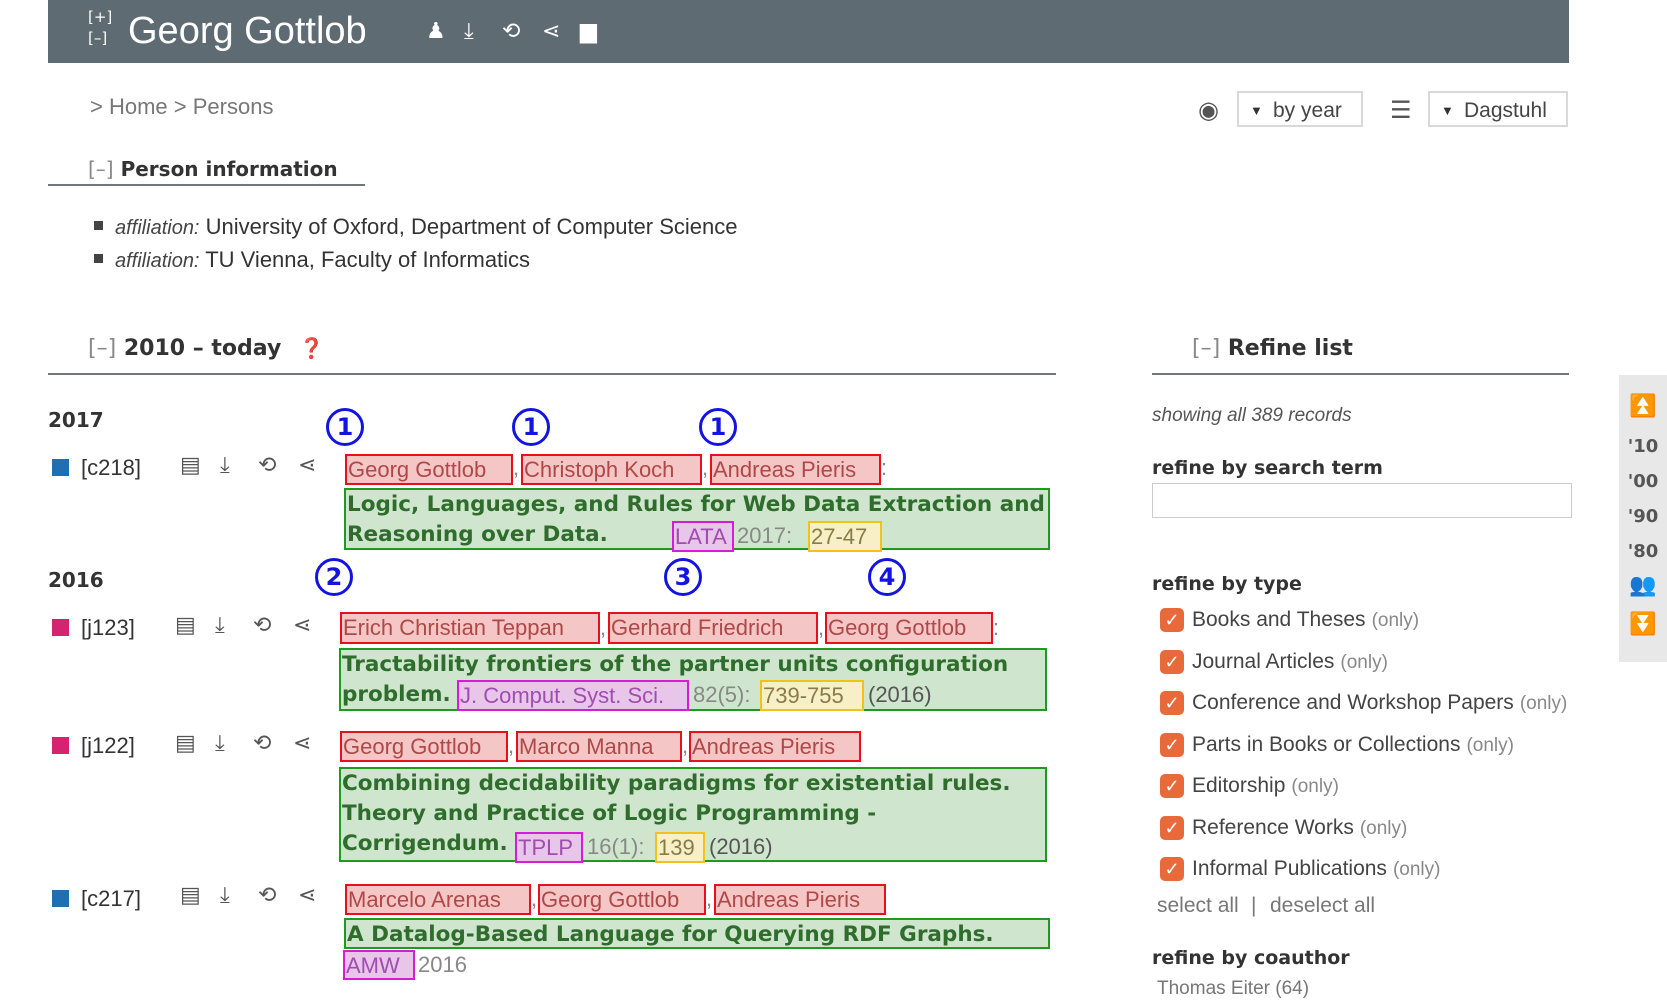  What do you see at coordinates (1272, 348) in the screenshot?
I see `refine-header: [–] Refine list` at bounding box center [1272, 348].